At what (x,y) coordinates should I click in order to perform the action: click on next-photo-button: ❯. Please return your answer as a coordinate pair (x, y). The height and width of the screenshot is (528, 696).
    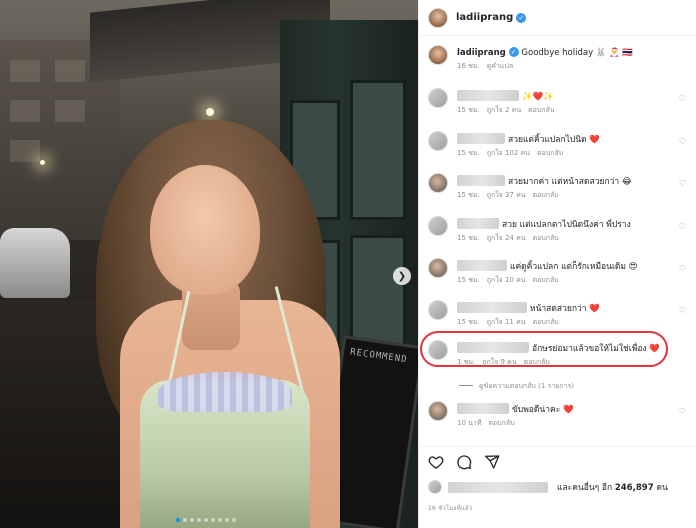
    Looking at the image, I should click on (402, 276).